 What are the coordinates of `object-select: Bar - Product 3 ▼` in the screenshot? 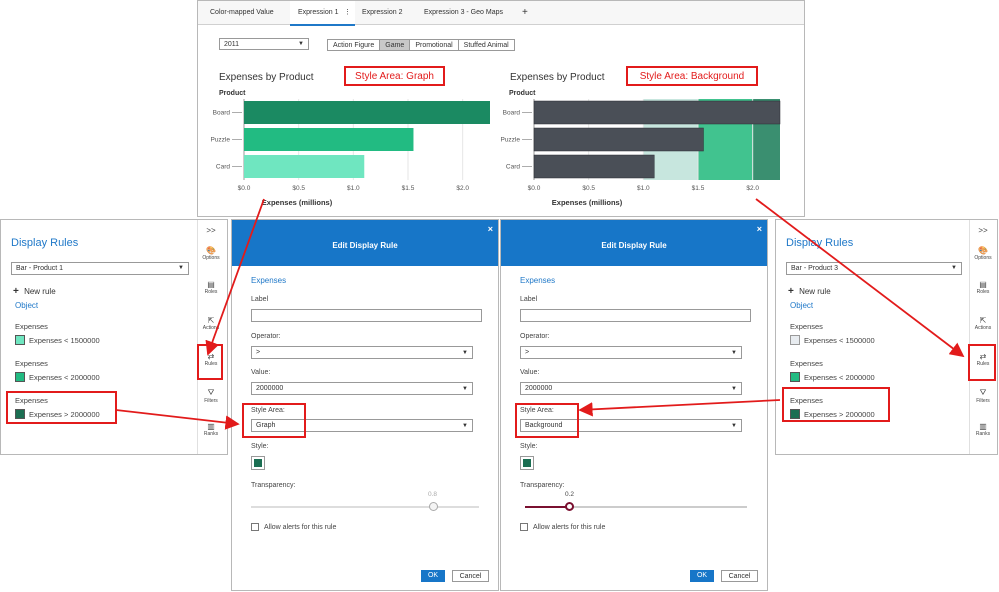 It's located at (874, 268).